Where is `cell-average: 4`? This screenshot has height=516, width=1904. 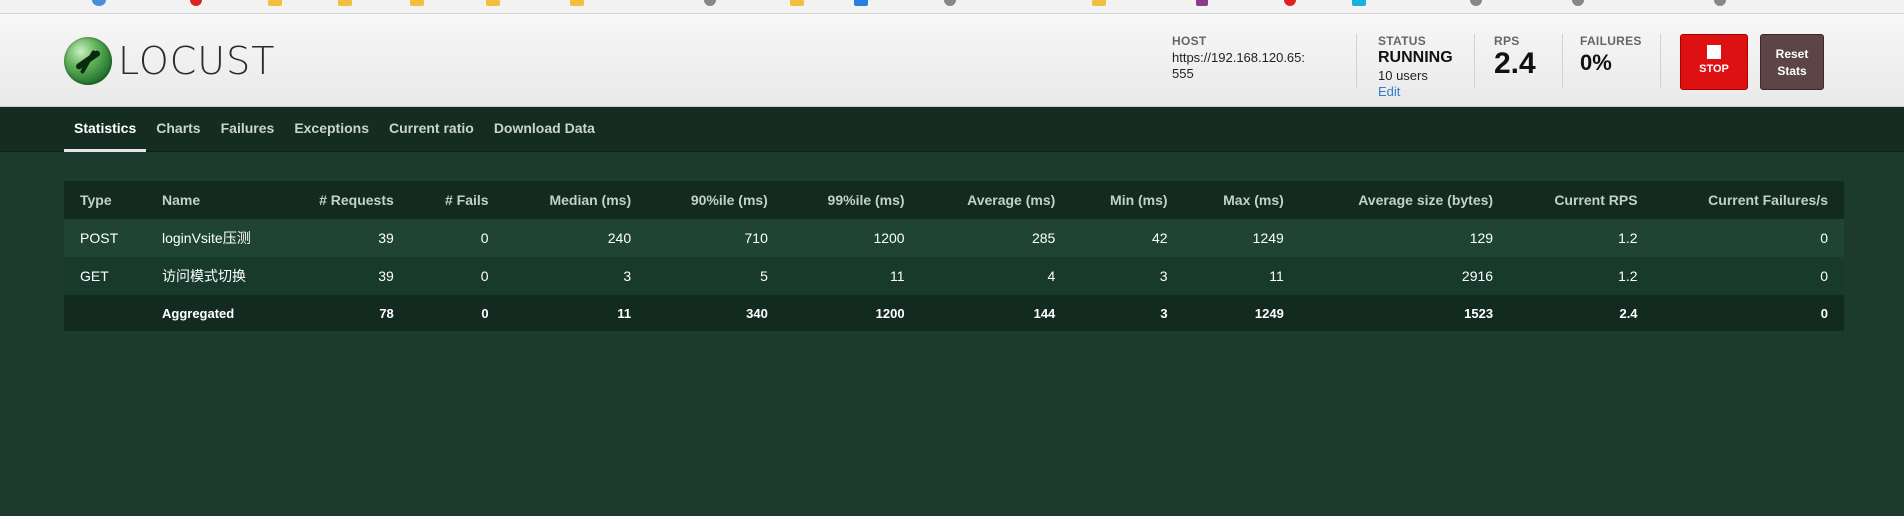 cell-average: 4 is located at coordinates (1051, 276).